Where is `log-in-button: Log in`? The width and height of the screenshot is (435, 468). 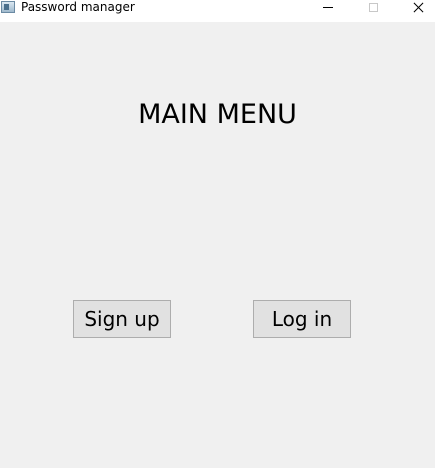 log-in-button: Log in is located at coordinates (302, 319).